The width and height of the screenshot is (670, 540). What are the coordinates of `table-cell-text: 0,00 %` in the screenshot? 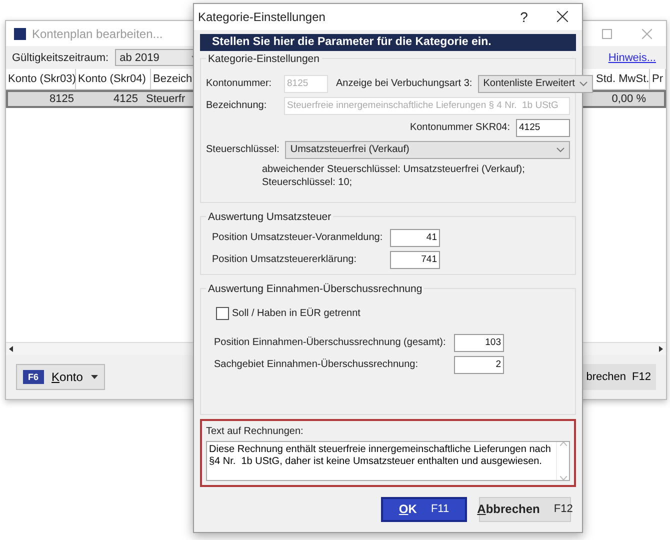 It's located at (628, 99).